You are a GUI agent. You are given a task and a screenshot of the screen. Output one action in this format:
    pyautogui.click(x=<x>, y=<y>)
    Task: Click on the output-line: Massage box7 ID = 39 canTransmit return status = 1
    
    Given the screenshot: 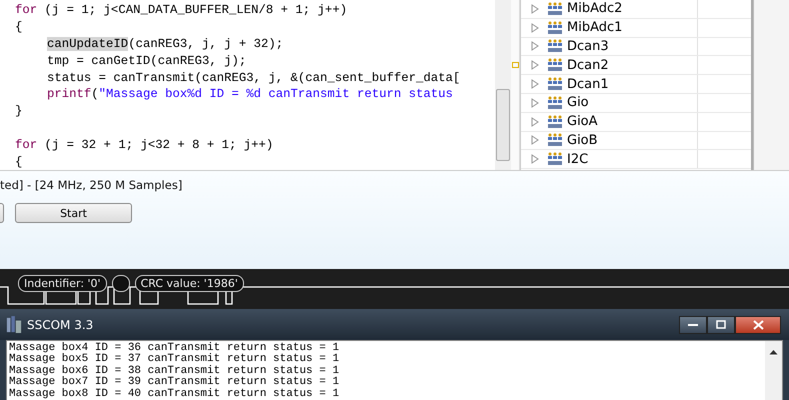 What is the action you would take?
    pyautogui.click(x=174, y=382)
    